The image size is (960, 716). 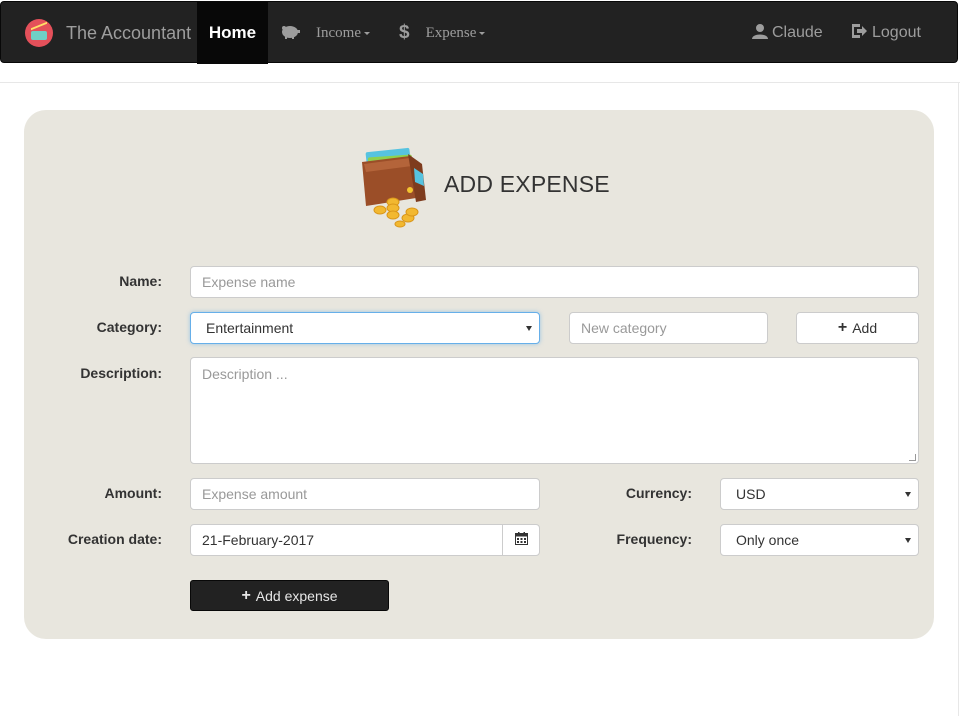 I want to click on header-divider, so click(x=480, y=82).